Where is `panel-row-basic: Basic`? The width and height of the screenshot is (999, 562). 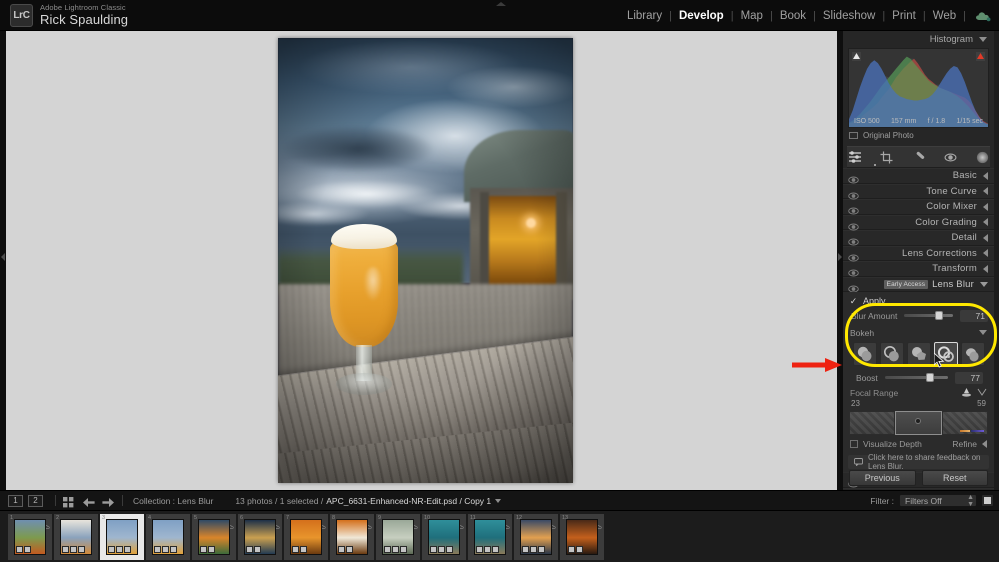 panel-row-basic: Basic is located at coordinates (918, 176).